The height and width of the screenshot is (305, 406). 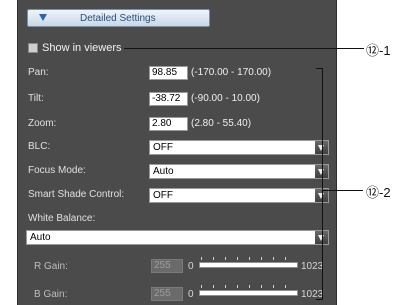 I want to click on smart-shade-value: OFF, so click(x=163, y=195).